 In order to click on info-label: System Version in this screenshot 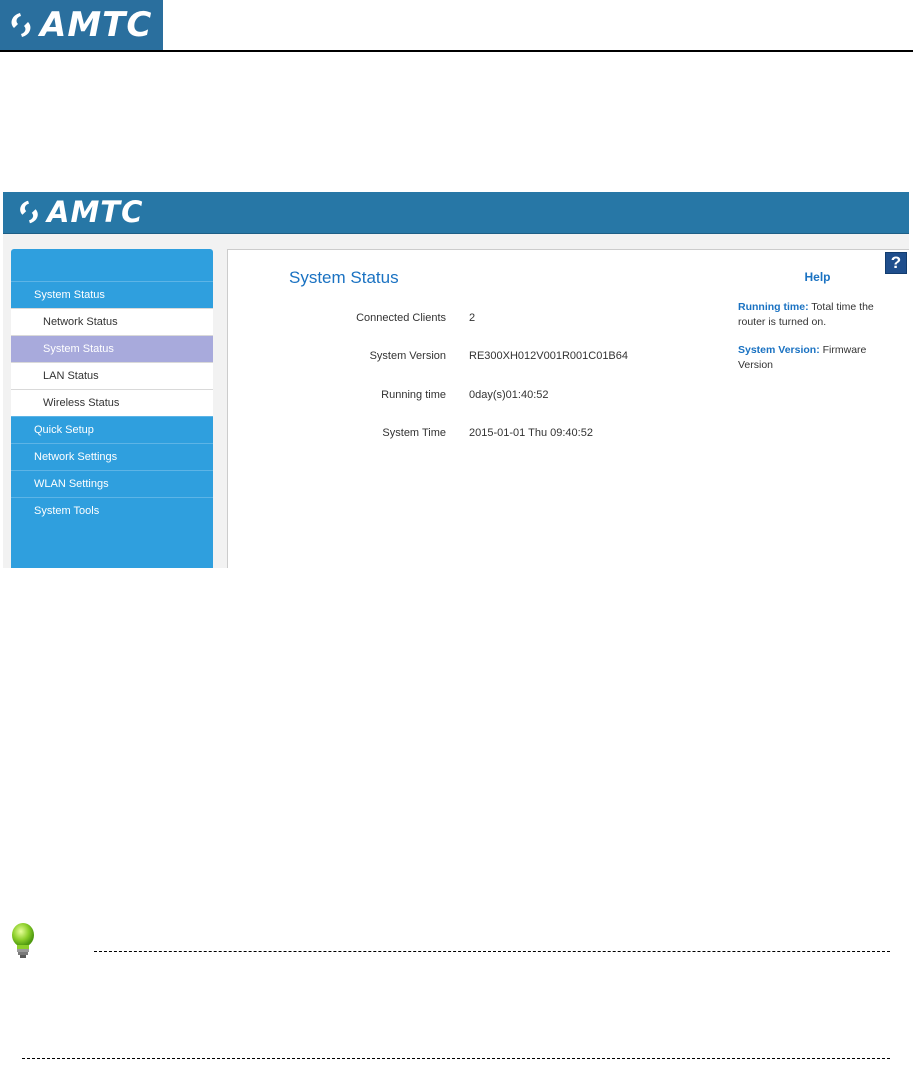, I will do `click(407, 356)`.